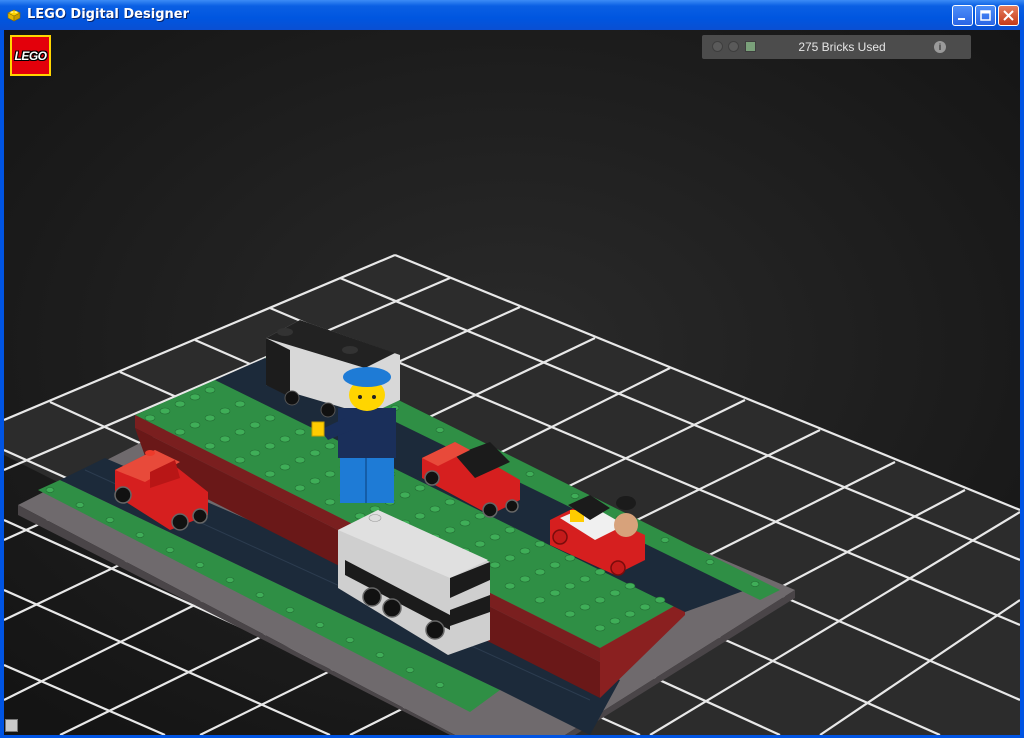 This screenshot has width=1024, height=738. I want to click on minimize-icon, so click(961, 19).